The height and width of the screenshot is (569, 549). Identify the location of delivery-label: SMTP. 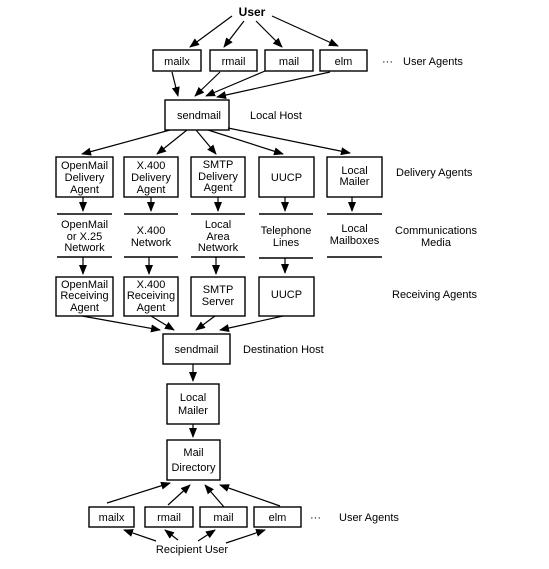
(218, 165).